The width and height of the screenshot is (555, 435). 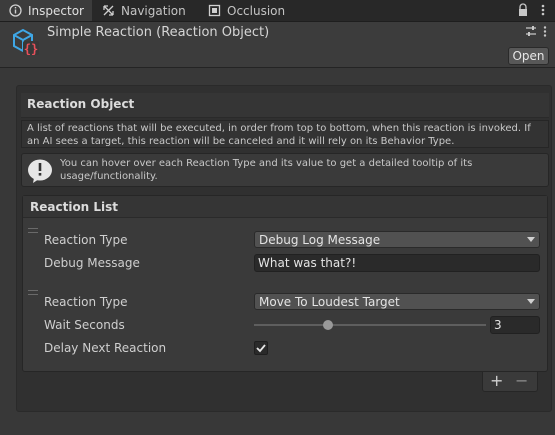 I want to click on slider-track, so click(x=370, y=325).